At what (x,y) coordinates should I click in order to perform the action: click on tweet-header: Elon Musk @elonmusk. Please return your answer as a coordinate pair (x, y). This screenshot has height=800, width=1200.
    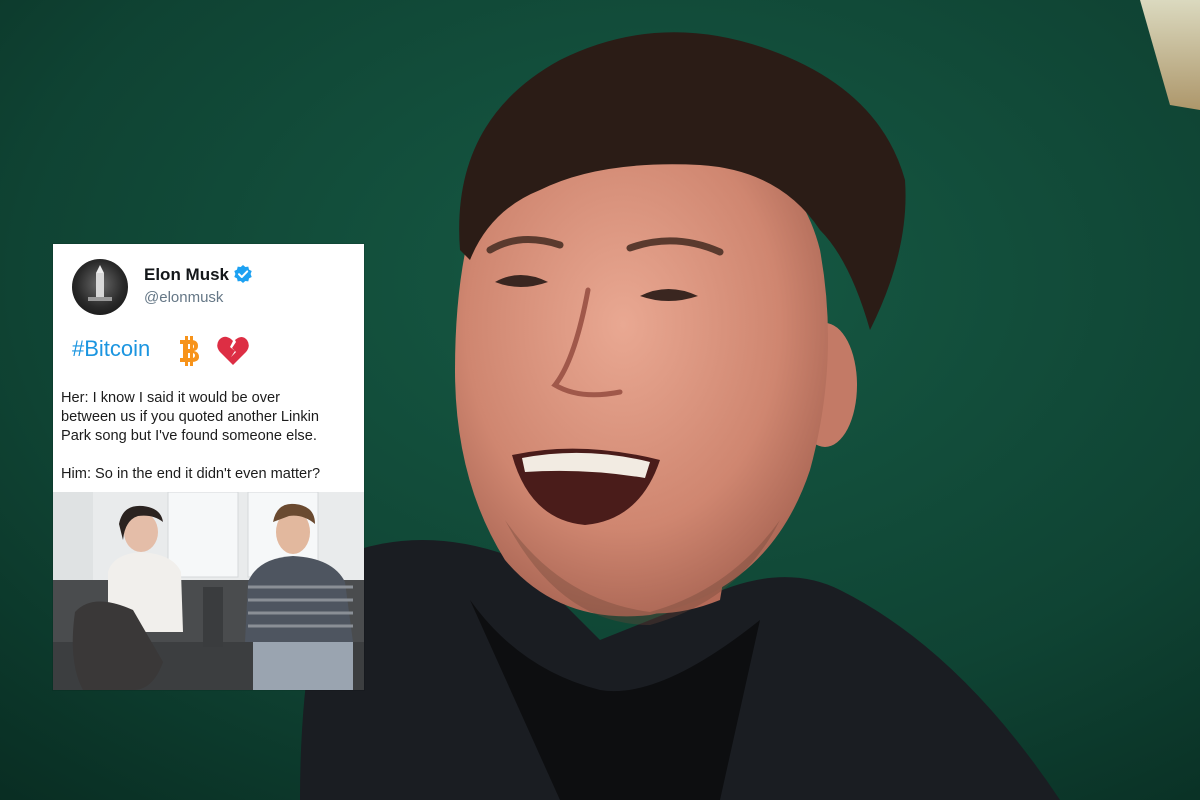
    Looking at the image, I should click on (208, 284).